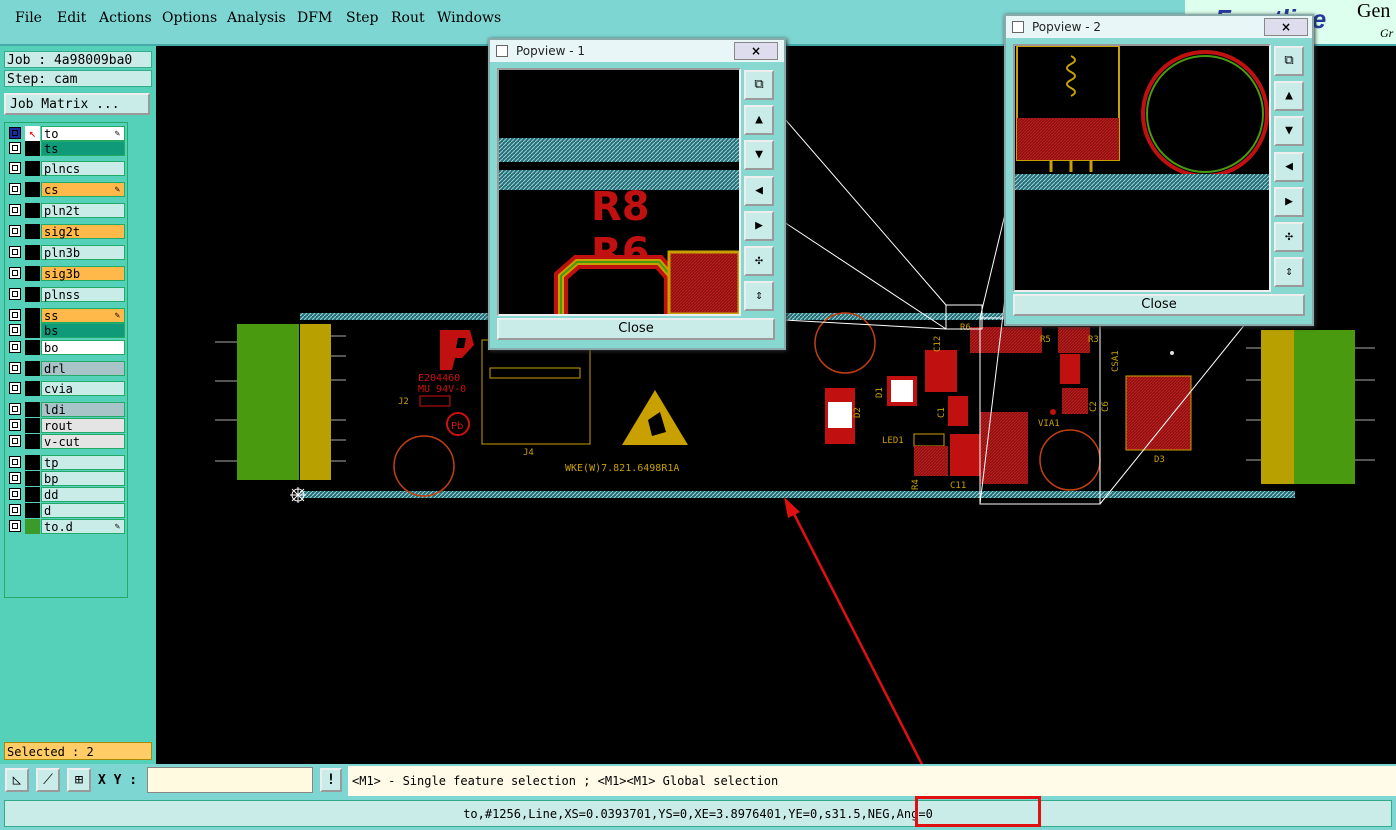  Describe the element at coordinates (66, 315) in the screenshot. I see `layer-row-ss: ss ✎` at that location.